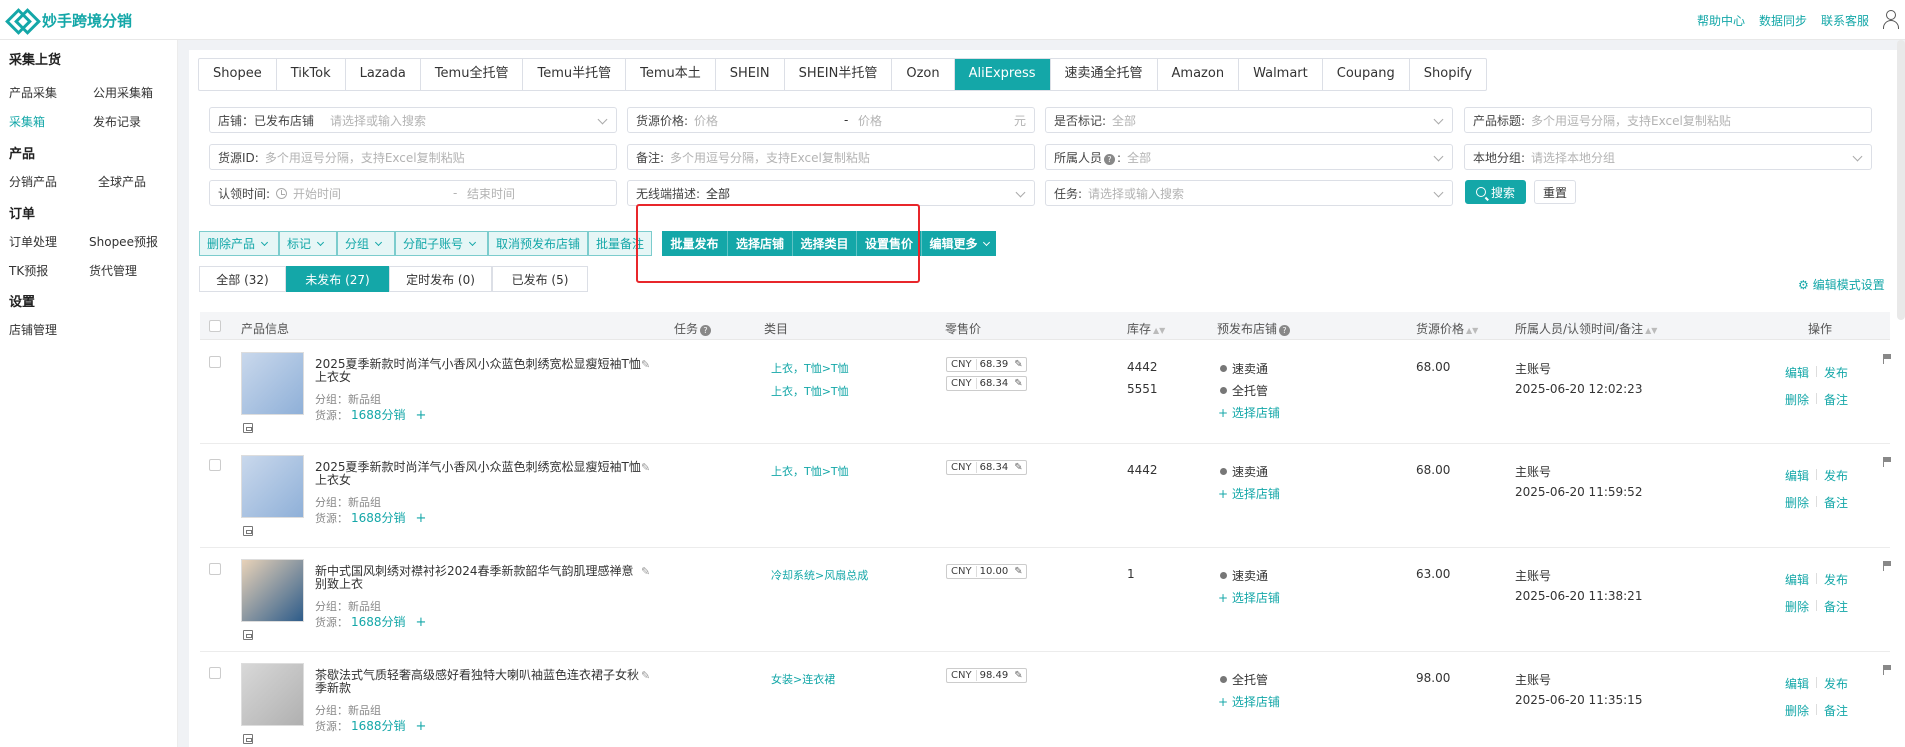  I want to click on sidebar-item-shopee-forecast: Shopee预报, so click(123, 241).